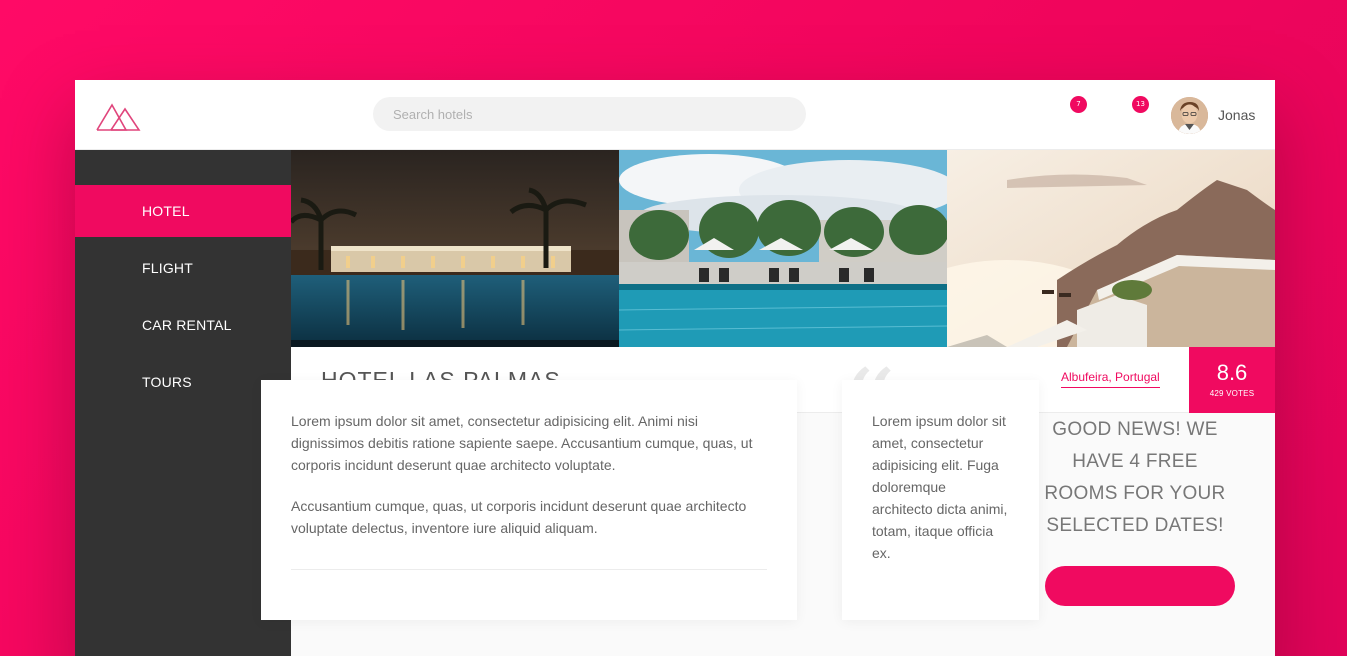 Image resolution: width=1347 pixels, height=656 pixels. Describe the element at coordinates (1237, 115) in the screenshot. I see `user-name: Jonas` at that location.